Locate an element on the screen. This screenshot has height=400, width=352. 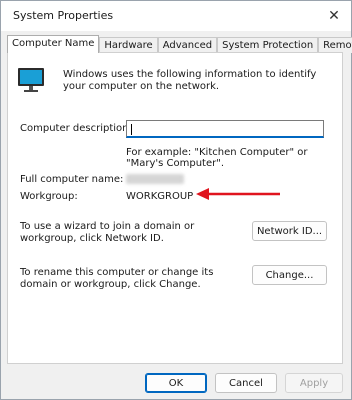
workgroup-label: Workgroup: is located at coordinates (49, 196).